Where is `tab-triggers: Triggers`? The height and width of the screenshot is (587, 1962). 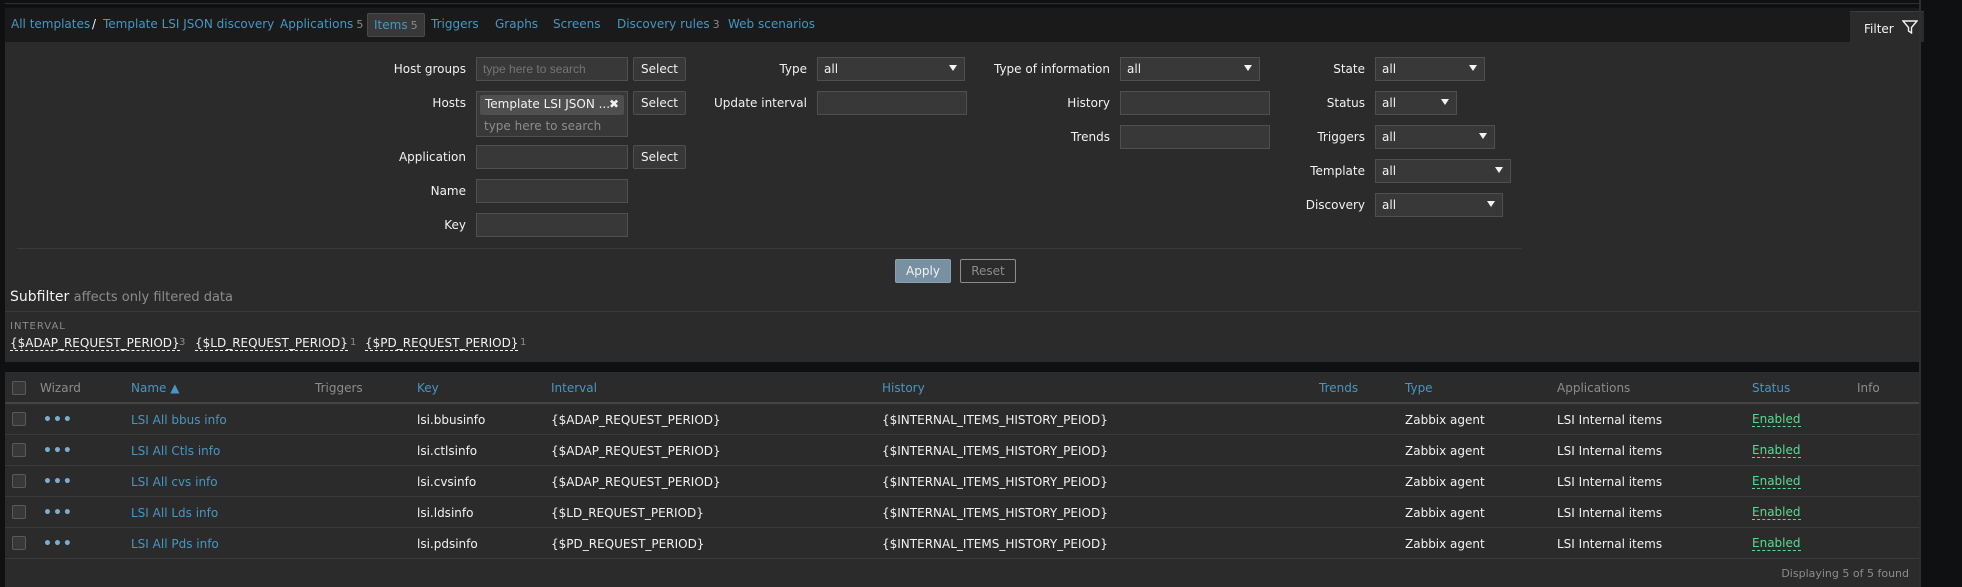
tab-triggers: Triggers is located at coordinates (455, 24).